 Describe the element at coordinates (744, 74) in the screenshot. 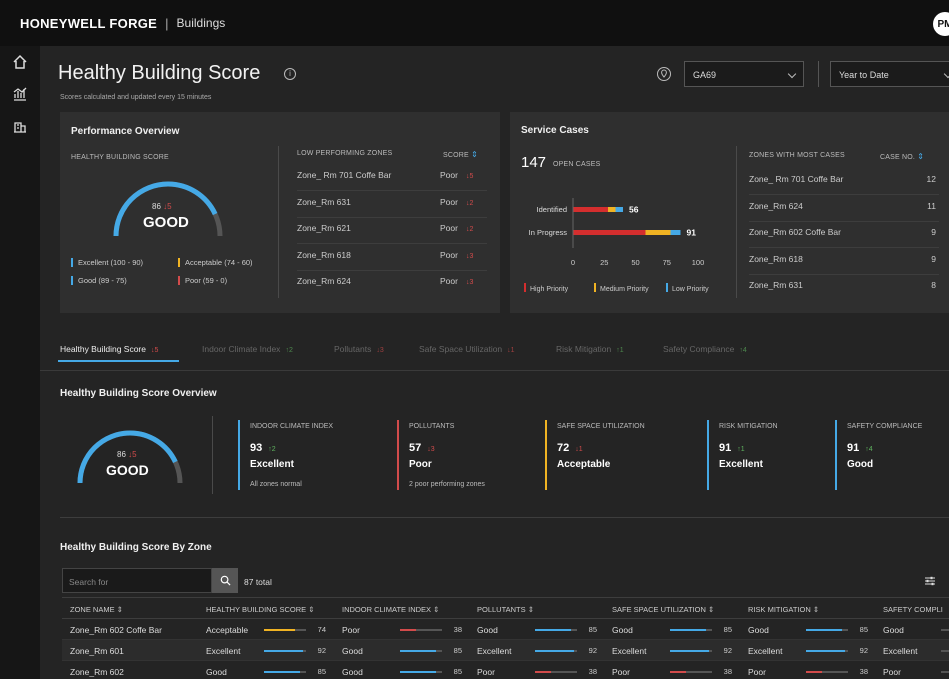

I see `site-select: GA69` at that location.